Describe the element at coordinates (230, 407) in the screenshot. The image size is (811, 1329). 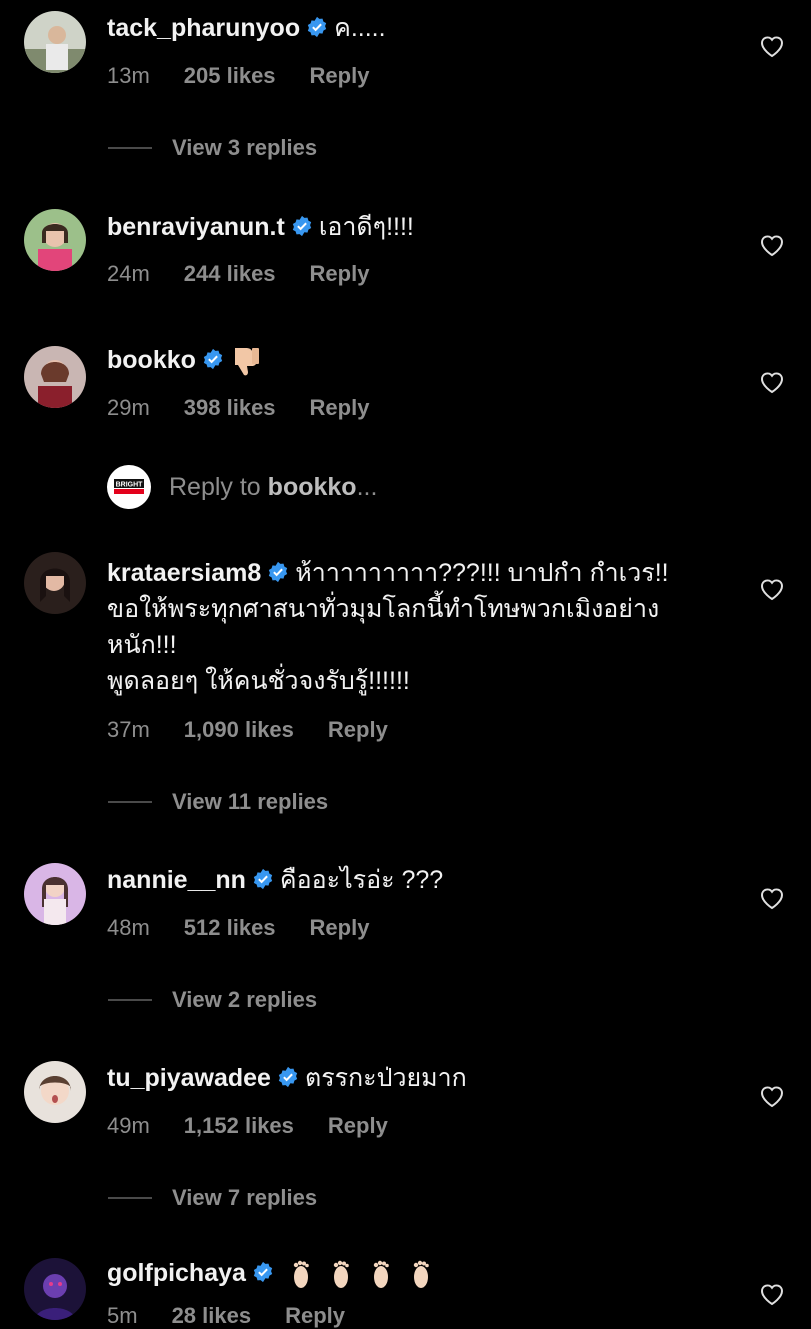
I see `likes-count: 398 likes` at that location.